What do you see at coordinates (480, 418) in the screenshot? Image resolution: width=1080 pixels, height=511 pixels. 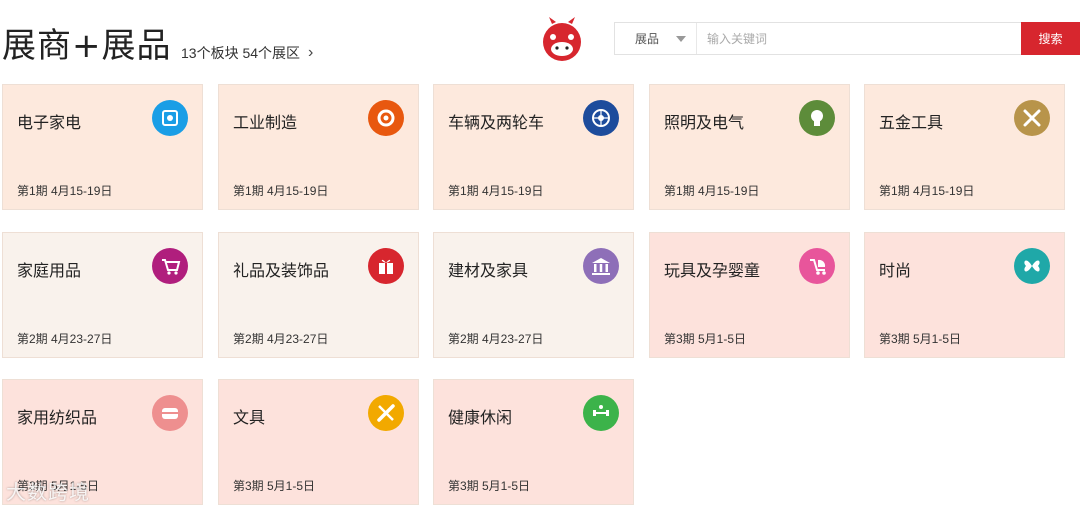 I see `category-name: 健康休闲` at bounding box center [480, 418].